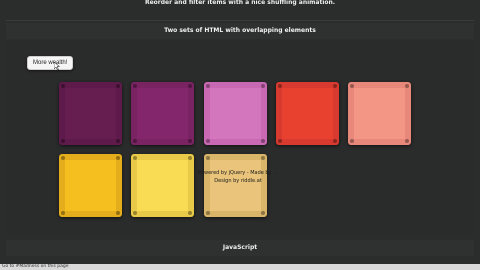 The height and width of the screenshot is (270, 480). Describe the element at coordinates (240, 20) in the screenshot. I see `divider` at that location.